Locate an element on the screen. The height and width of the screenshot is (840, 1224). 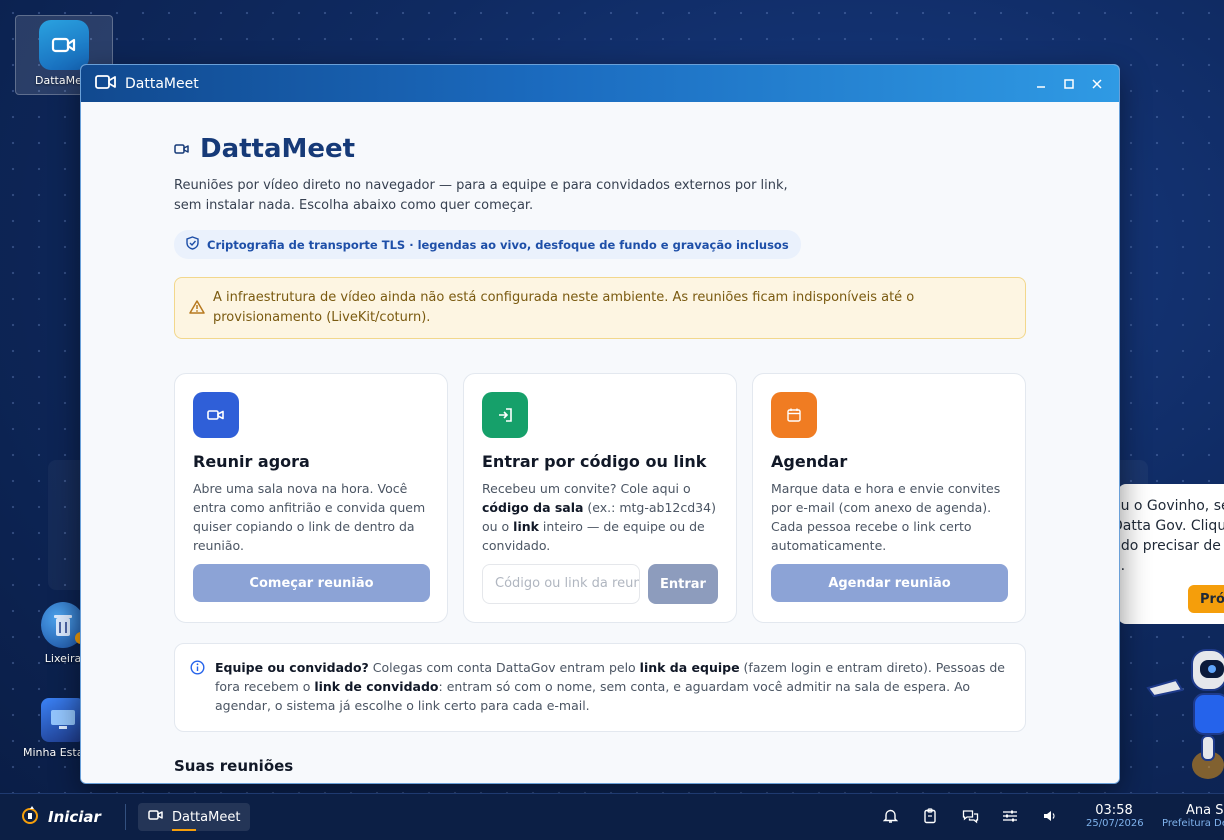
card-title: Entrar por código ou link is located at coordinates (594, 461).